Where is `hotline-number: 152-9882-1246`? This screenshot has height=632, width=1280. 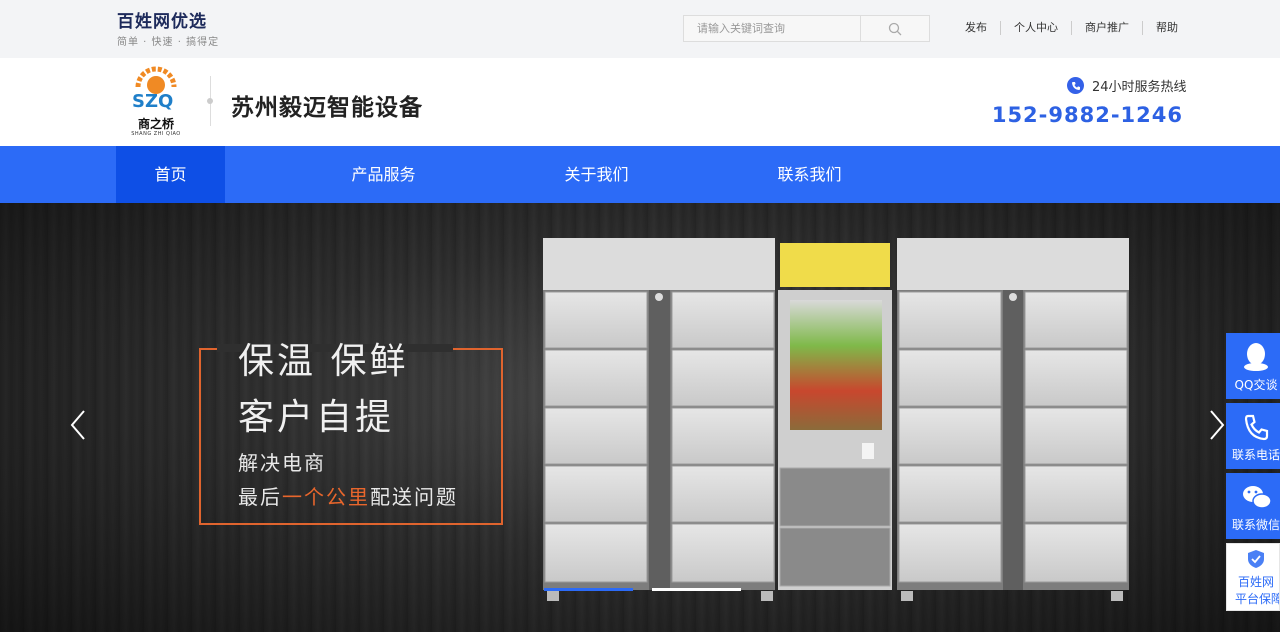 hotline-number: 152-9882-1246 is located at coordinates (1087, 115).